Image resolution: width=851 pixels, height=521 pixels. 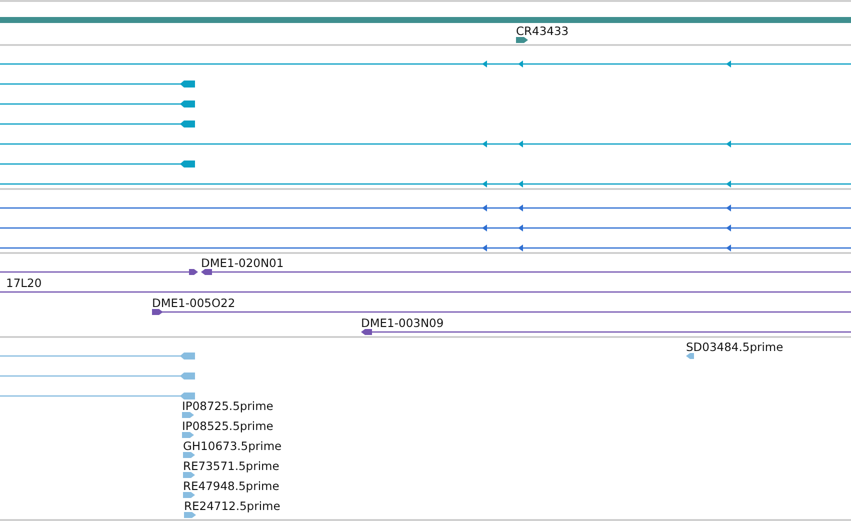 What do you see at coordinates (542, 31) in the screenshot?
I see `feature-label: CR43433` at bounding box center [542, 31].